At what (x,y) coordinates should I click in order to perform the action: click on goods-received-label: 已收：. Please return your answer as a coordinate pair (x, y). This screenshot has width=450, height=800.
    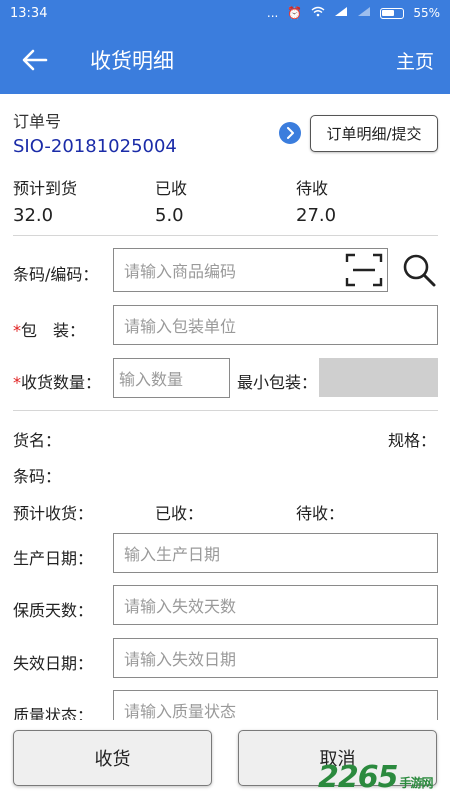
    Looking at the image, I should click on (179, 513).